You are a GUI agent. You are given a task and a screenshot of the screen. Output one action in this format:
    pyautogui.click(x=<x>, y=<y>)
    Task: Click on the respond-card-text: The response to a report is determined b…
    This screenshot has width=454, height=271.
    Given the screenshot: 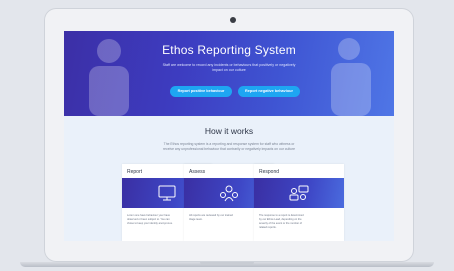 What is the action you would take?
    pyautogui.click(x=281, y=221)
    